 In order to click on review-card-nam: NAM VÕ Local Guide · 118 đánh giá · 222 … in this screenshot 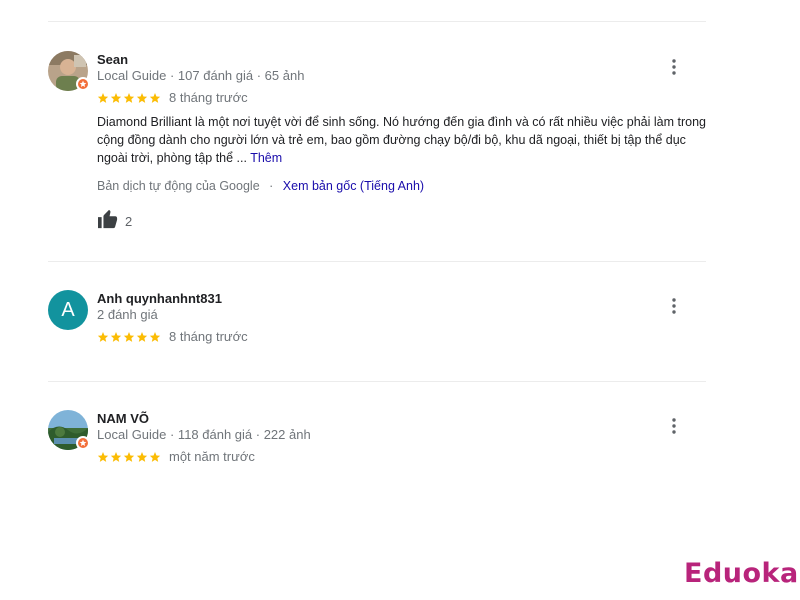, I will do `click(378, 445)`.